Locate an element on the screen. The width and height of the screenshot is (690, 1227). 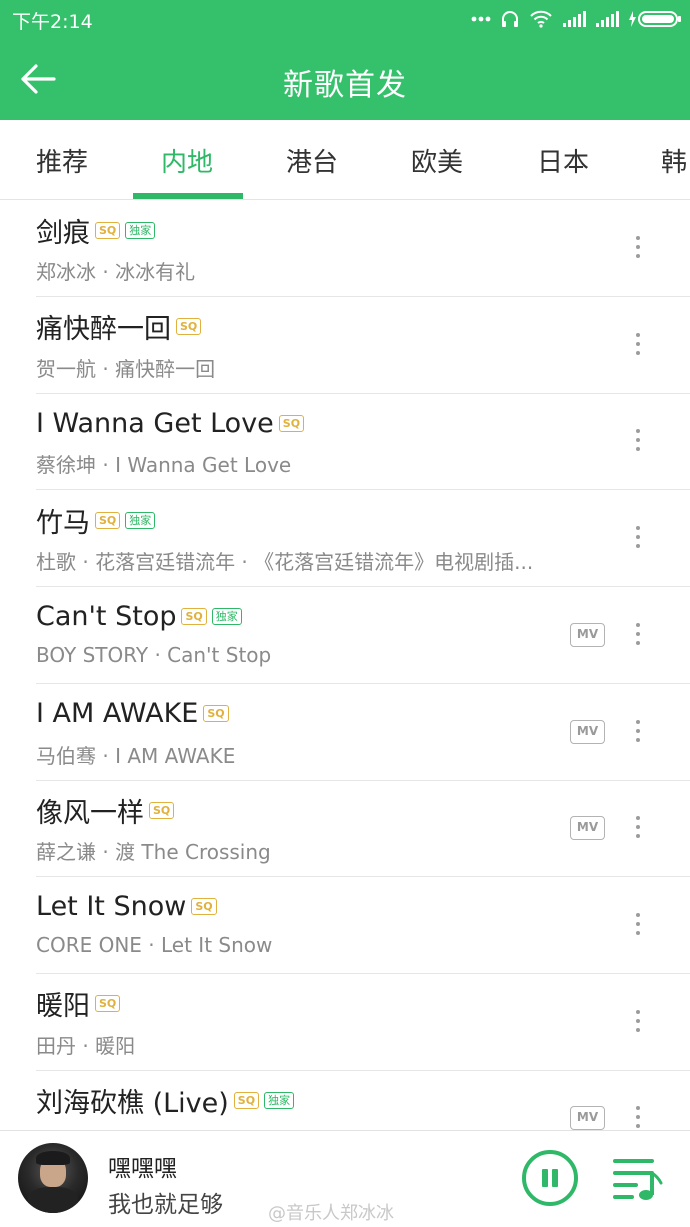
song-subtitle: CORE ONE · Let It Snow is located at coordinates (154, 944).